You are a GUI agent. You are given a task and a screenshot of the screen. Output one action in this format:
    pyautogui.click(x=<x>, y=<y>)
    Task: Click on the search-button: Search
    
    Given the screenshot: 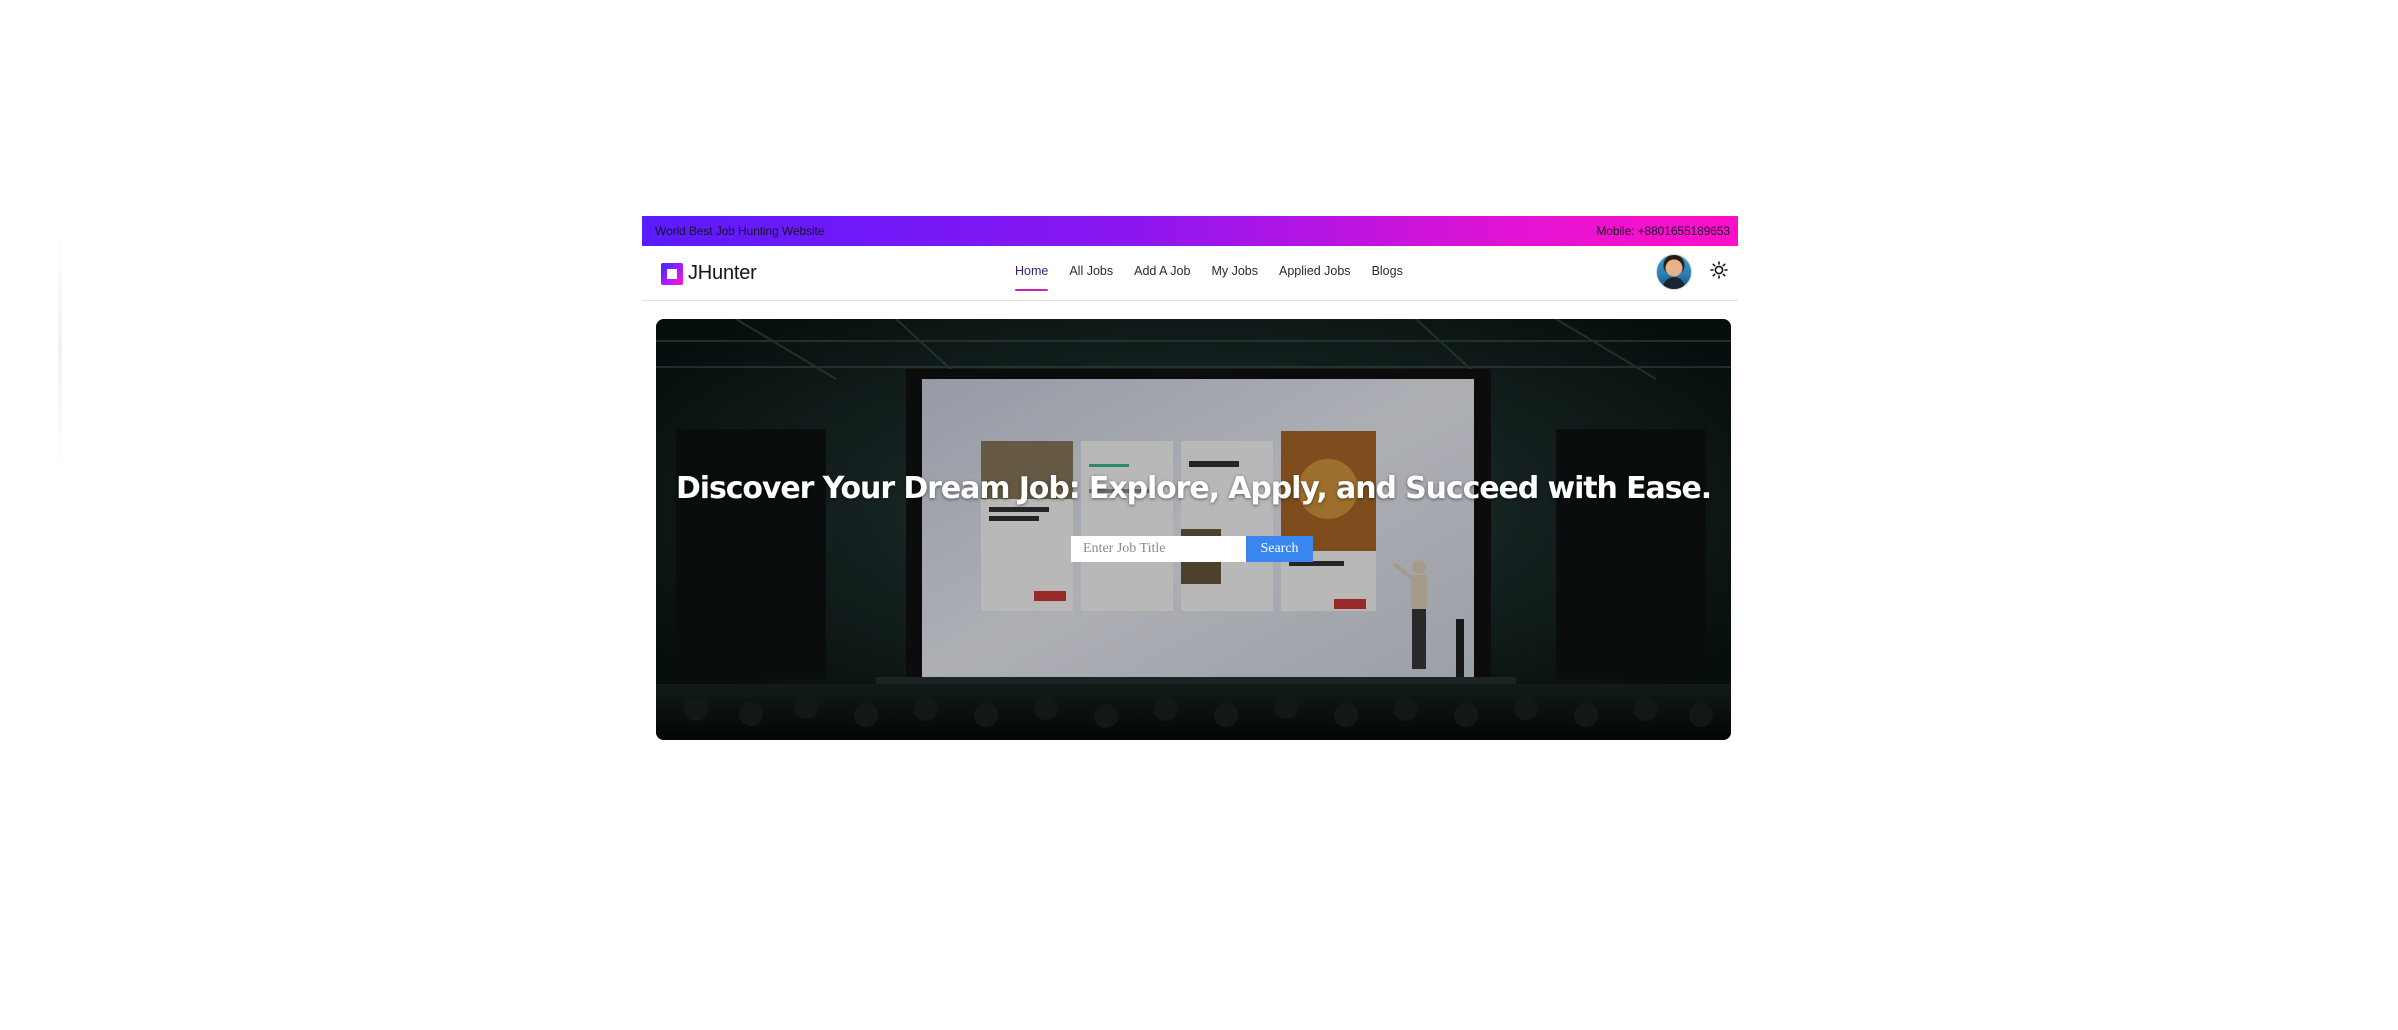 What is the action you would take?
    pyautogui.click(x=1279, y=549)
    